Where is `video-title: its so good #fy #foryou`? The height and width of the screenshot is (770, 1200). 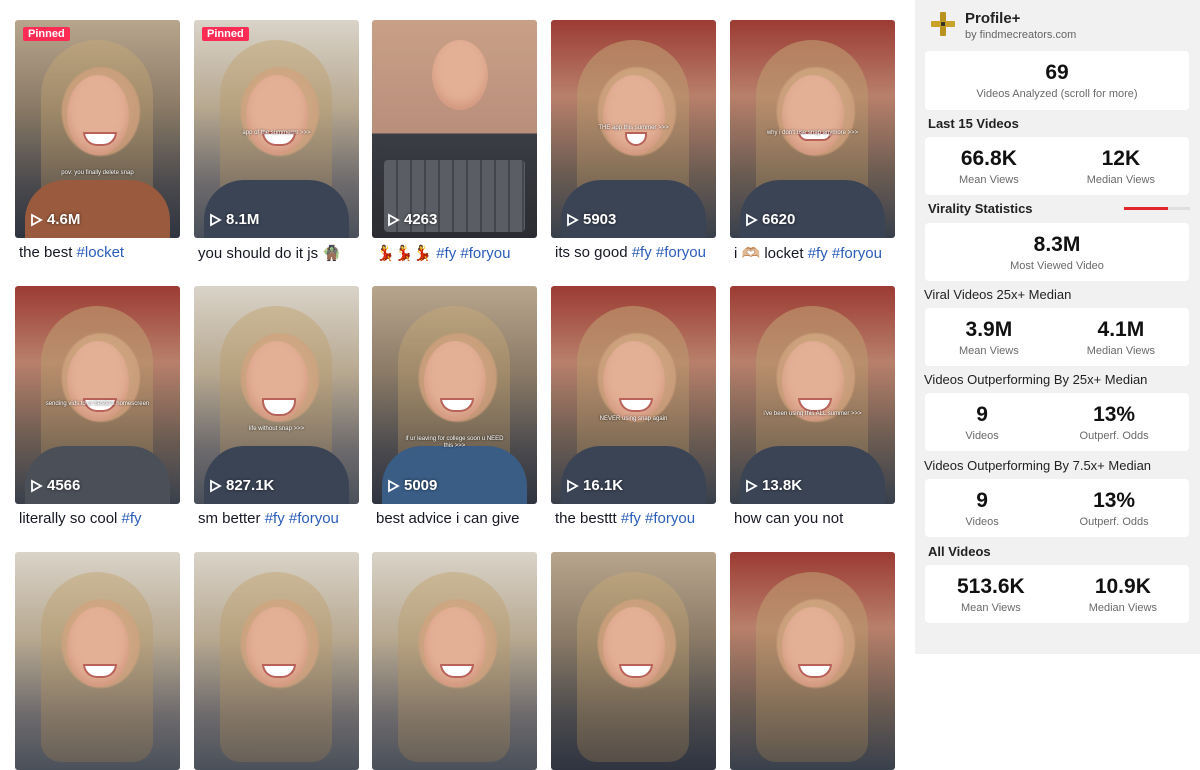
video-title: its so good #fy #foryou is located at coordinates (633, 252).